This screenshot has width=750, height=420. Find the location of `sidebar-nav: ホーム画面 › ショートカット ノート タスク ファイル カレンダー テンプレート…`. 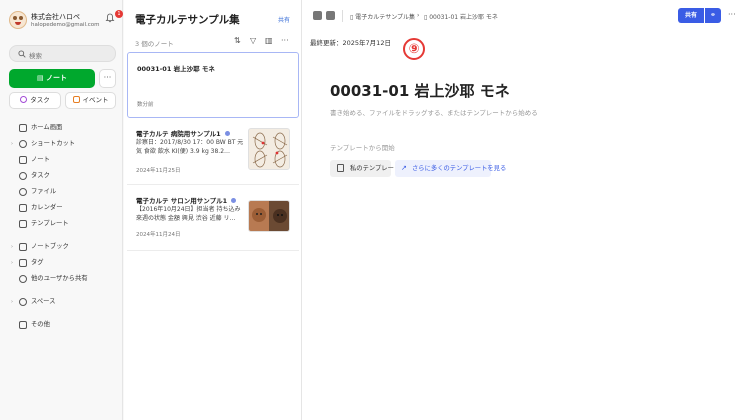

sidebar-nav: ホーム画面 › ショートカット ノート タスク ファイル カレンダー テンプレート… is located at coordinates (63, 226).